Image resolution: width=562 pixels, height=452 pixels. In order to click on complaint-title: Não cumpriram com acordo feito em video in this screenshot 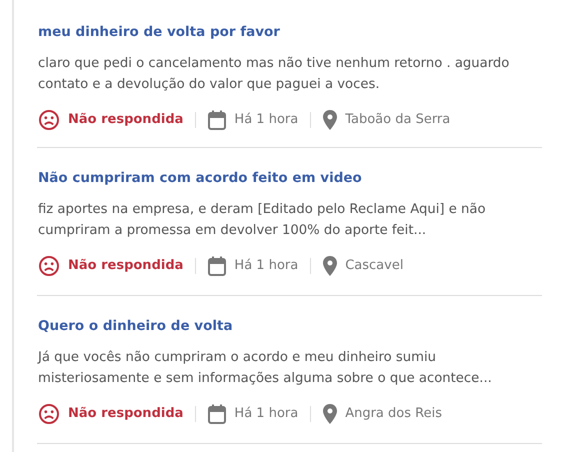, I will do `click(200, 178)`.